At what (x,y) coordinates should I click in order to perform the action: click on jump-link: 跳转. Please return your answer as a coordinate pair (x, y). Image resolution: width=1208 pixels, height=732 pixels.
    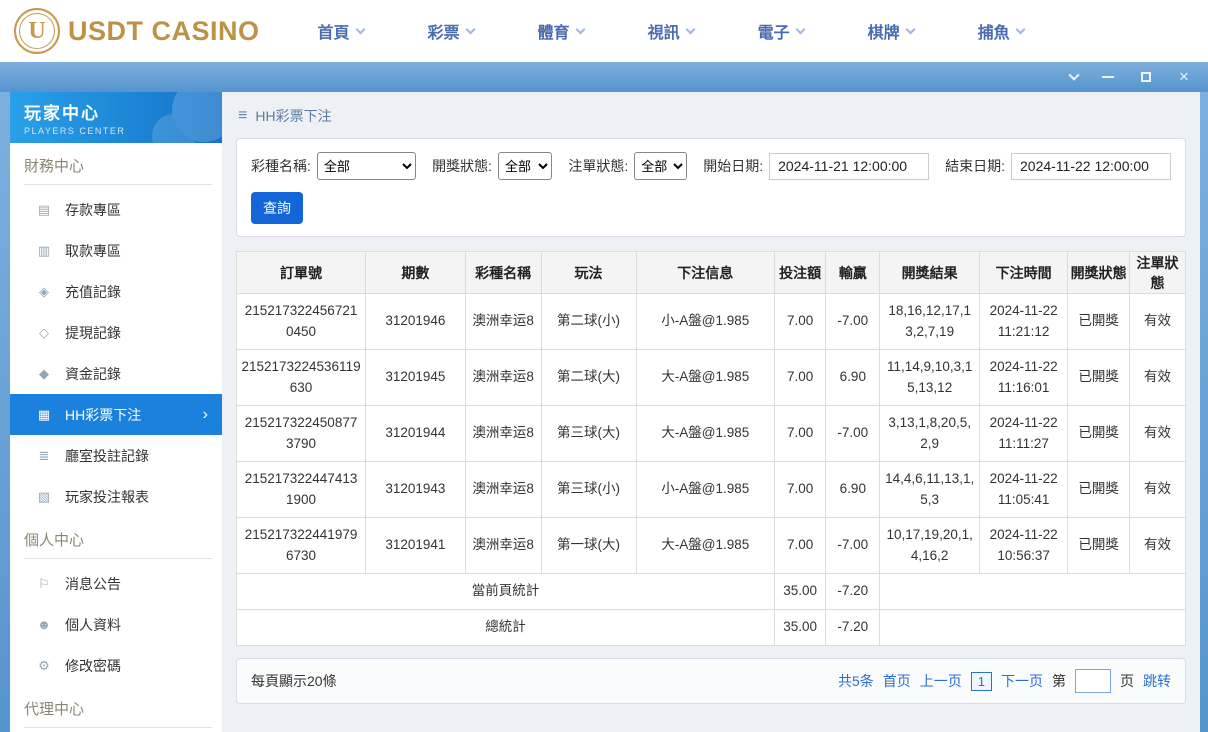
    Looking at the image, I should click on (1157, 681).